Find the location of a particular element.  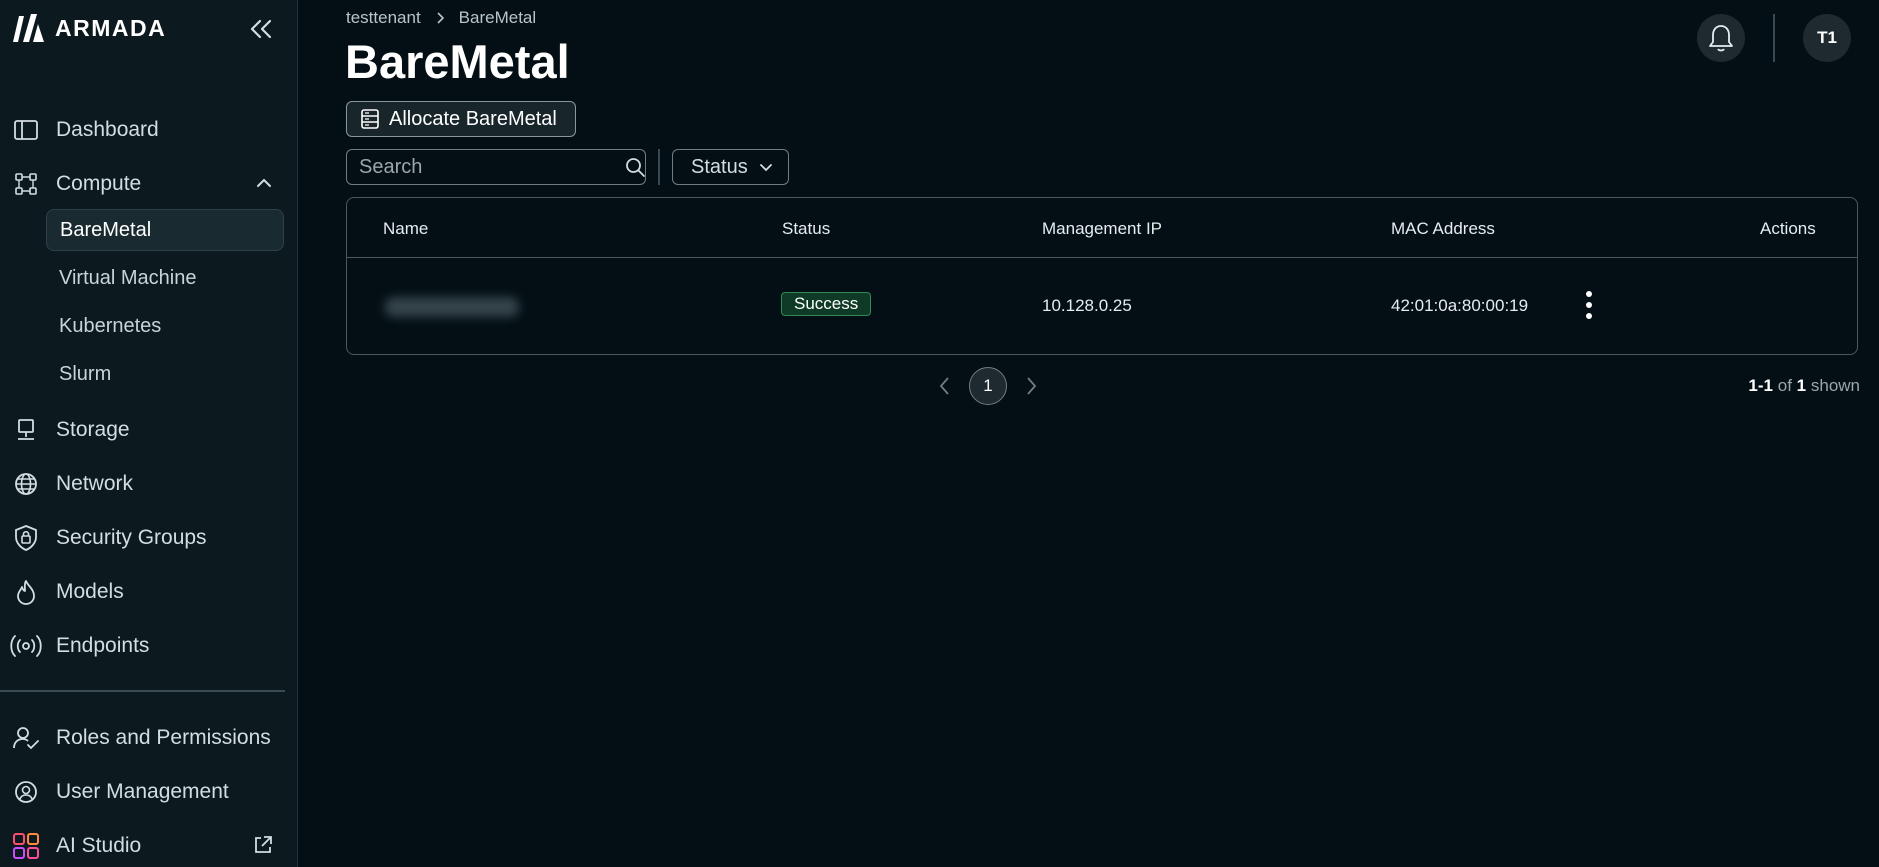

status-filter-dropdown: Status is located at coordinates (730, 167).